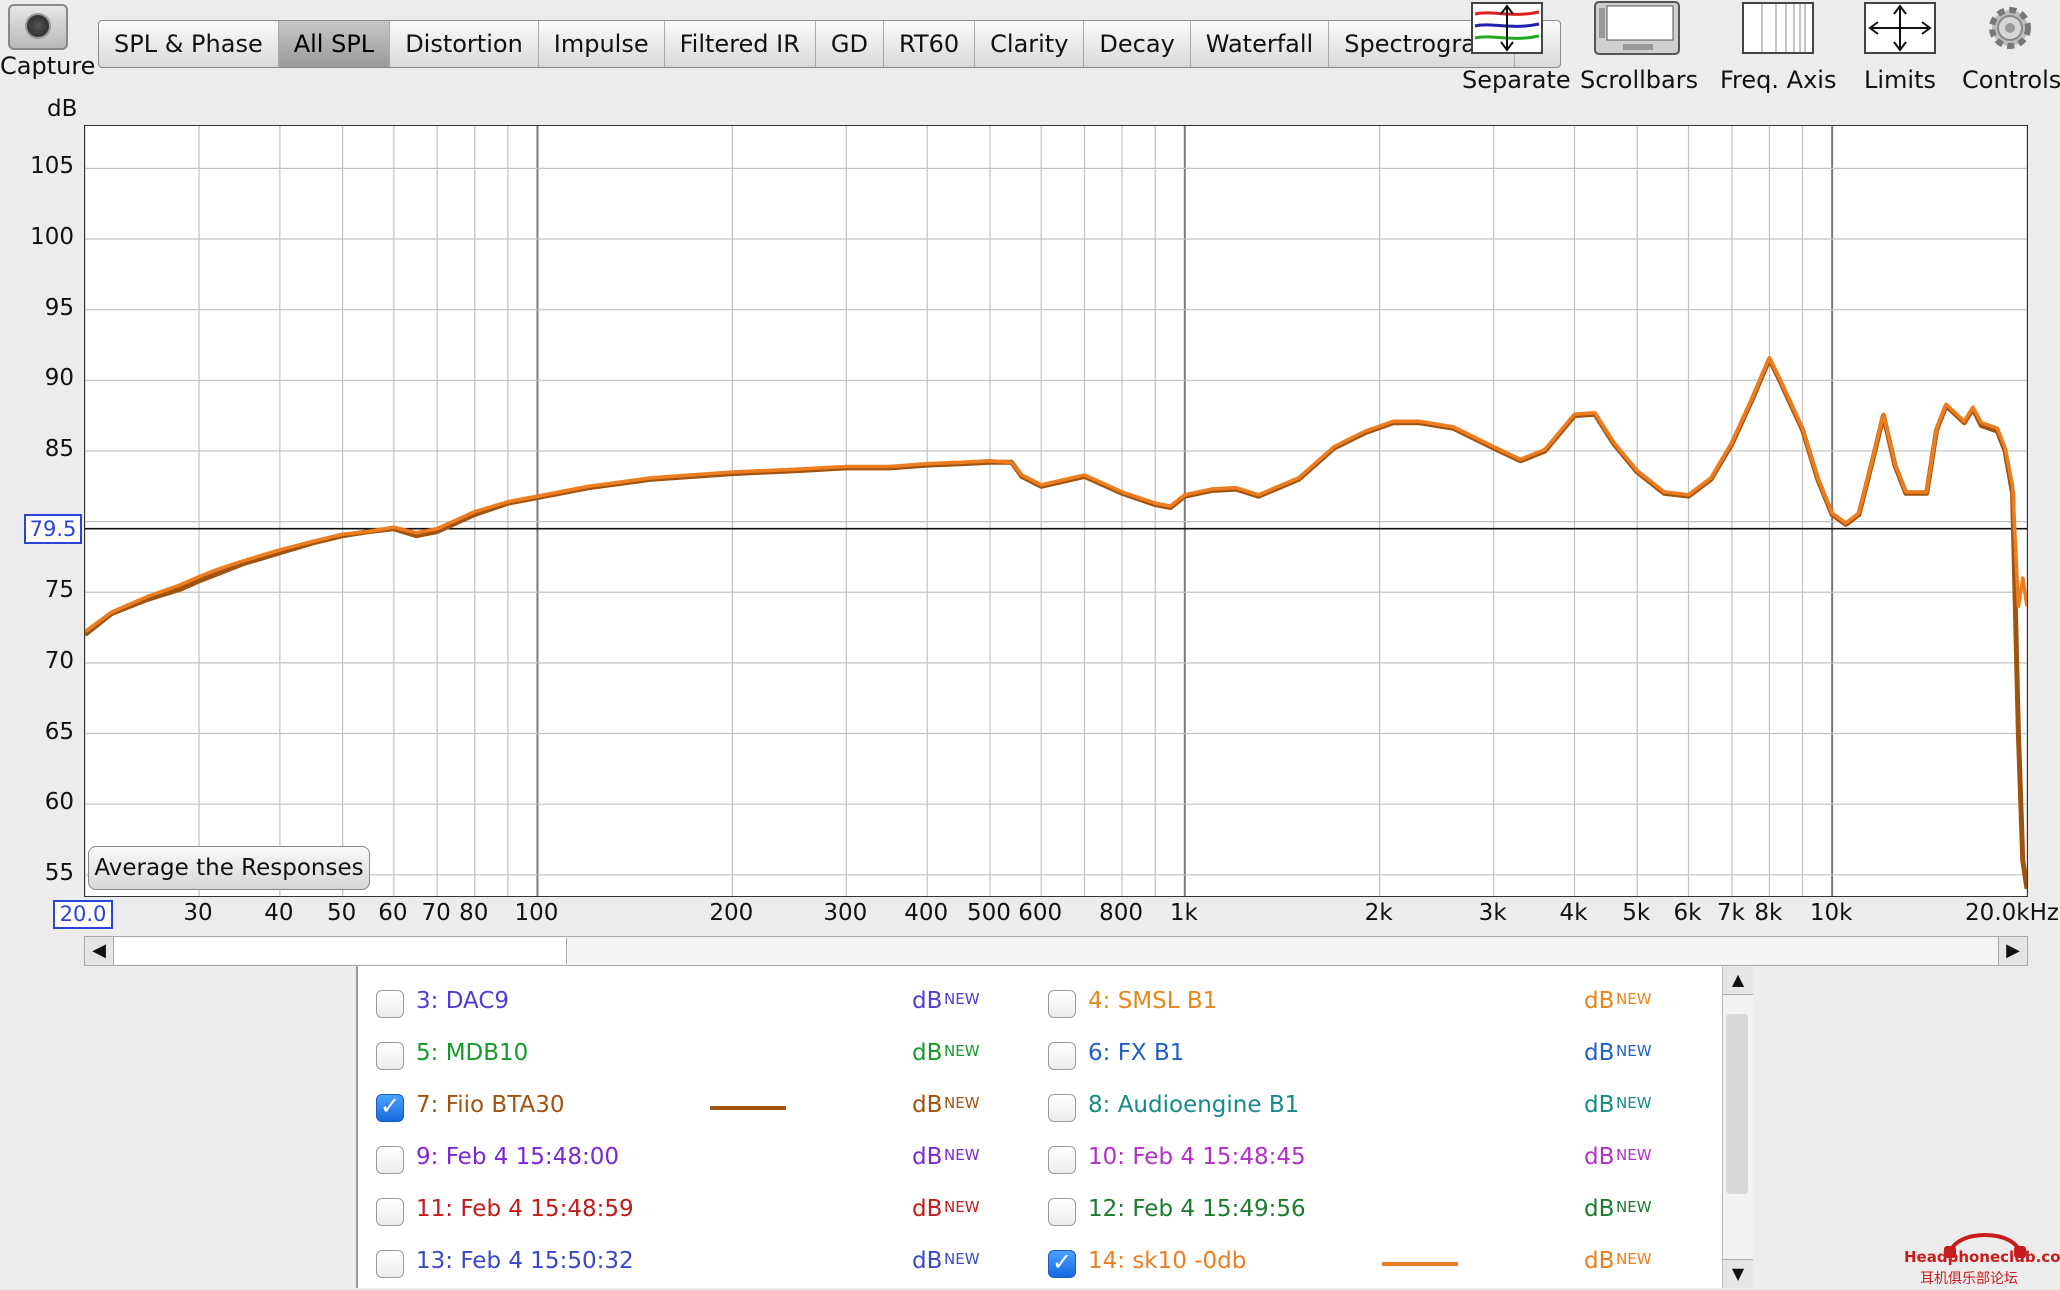 This screenshot has width=2060, height=1290. Describe the element at coordinates (1636, 913) in the screenshot. I see `x-tick-label: 5k` at that location.